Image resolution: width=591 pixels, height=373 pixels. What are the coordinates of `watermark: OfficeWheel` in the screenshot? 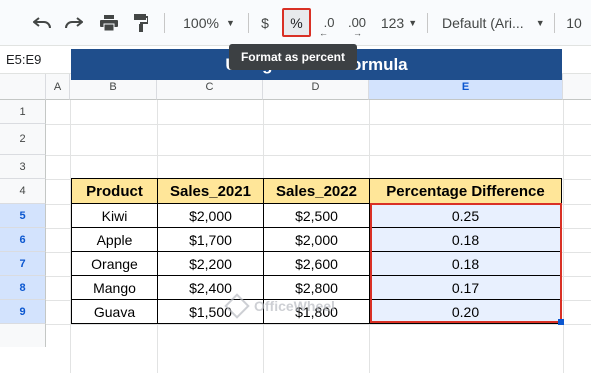 It's located at (286, 306).